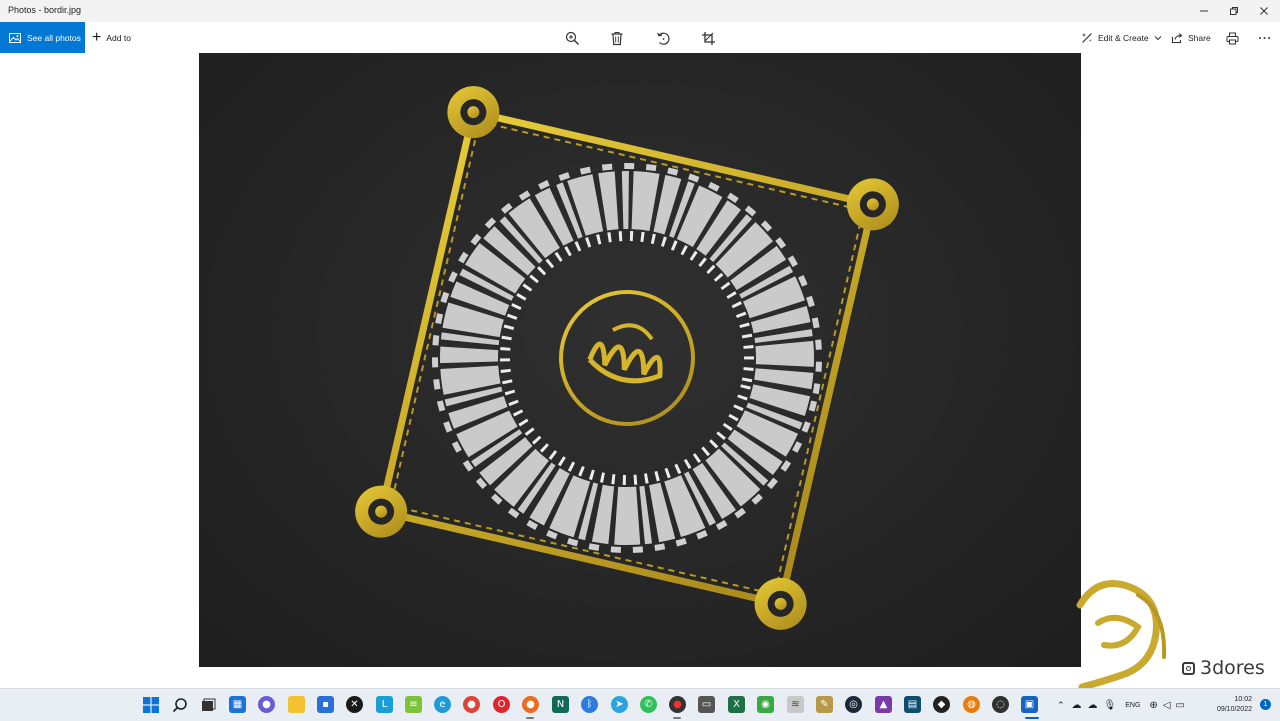 This screenshot has height=721, width=1280. I want to click on share-button: Share, so click(1191, 37).